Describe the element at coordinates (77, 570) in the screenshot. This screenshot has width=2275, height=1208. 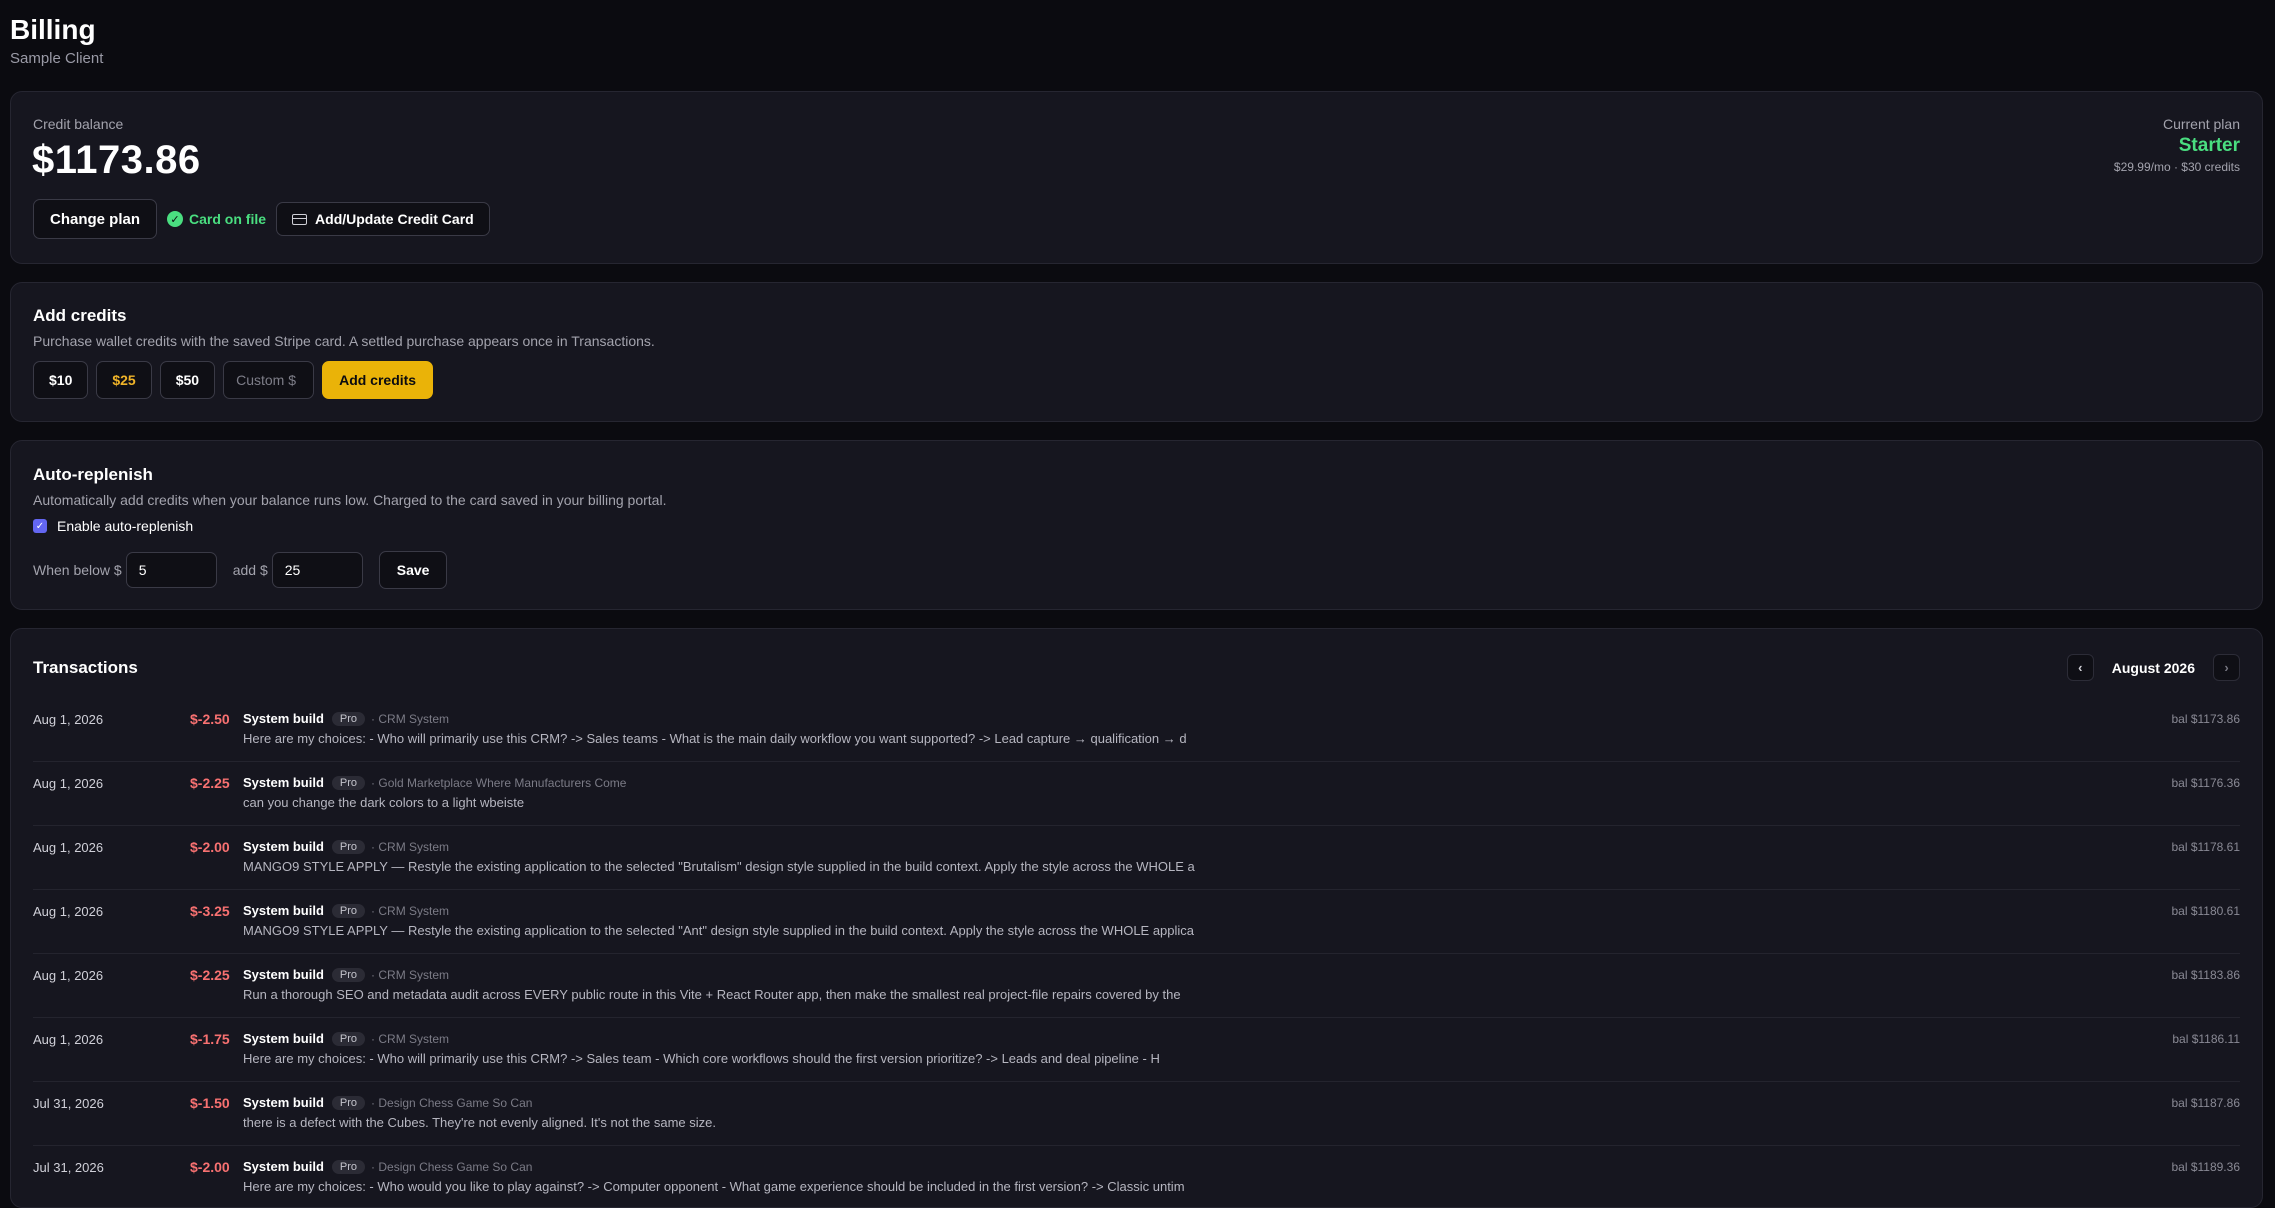
I see `when-below-label: When below $` at that location.